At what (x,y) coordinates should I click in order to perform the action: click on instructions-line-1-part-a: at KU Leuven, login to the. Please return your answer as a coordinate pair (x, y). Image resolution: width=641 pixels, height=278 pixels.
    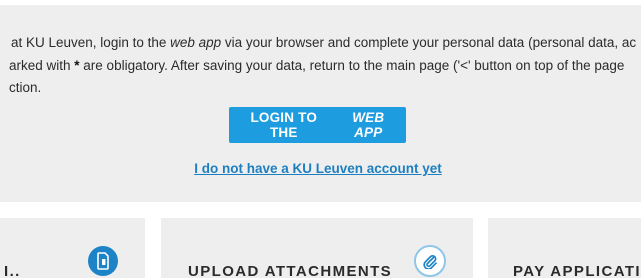
    Looking at the image, I should click on (91, 42).